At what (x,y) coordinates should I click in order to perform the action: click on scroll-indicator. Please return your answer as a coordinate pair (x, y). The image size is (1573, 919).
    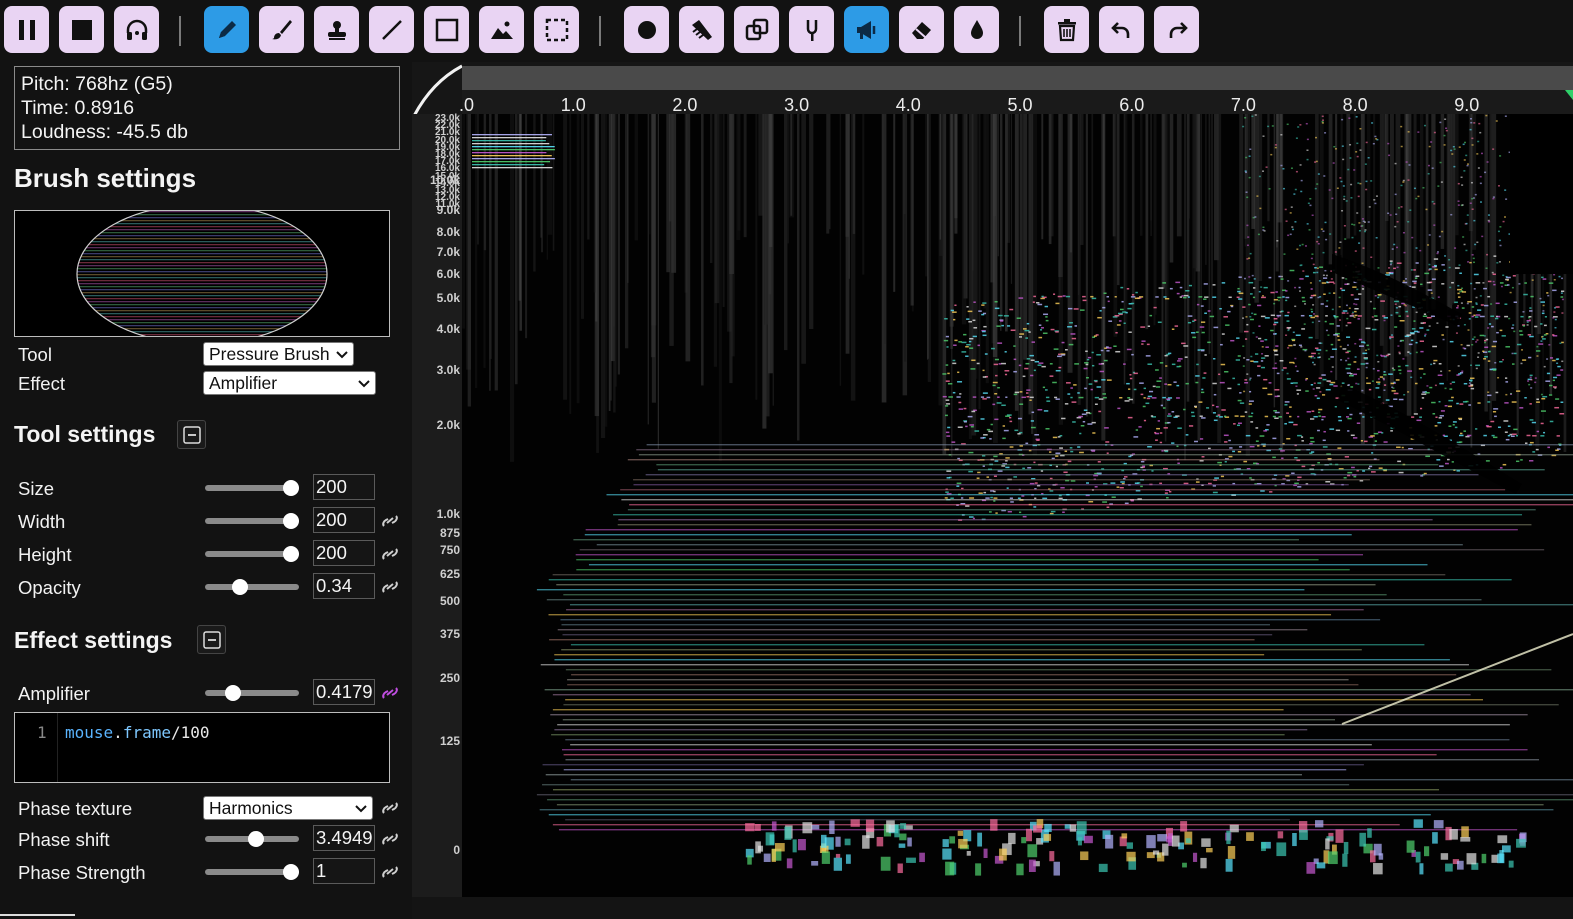
    Looking at the image, I should click on (37, 915).